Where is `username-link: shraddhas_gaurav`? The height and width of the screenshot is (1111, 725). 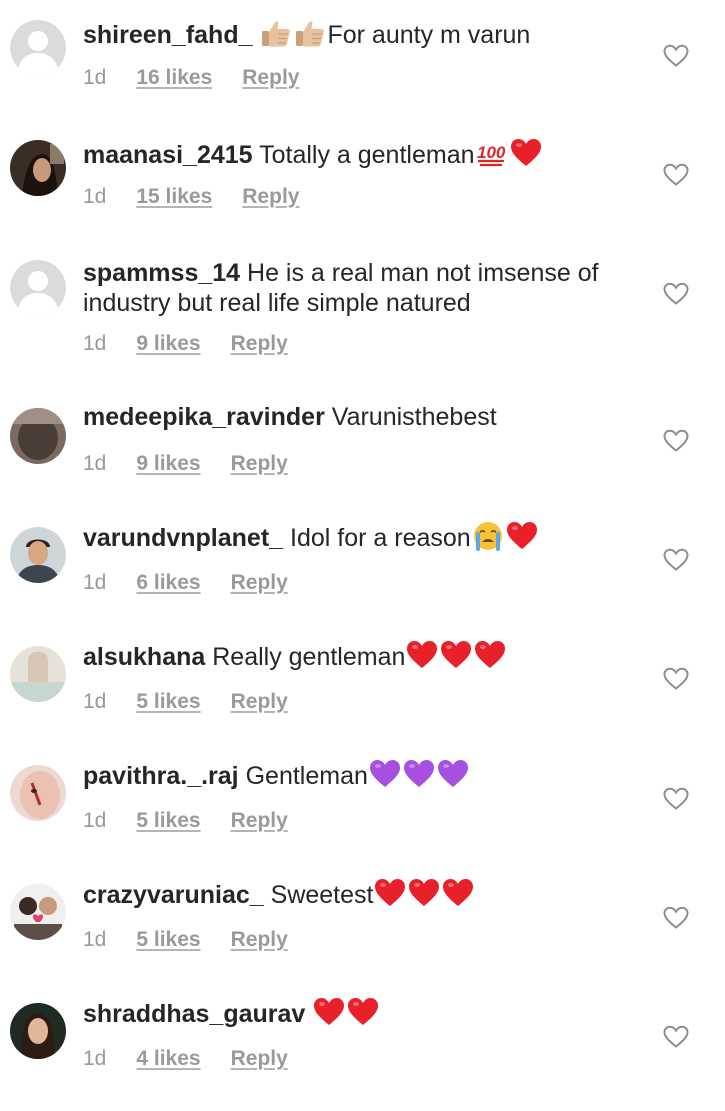
username-link: shraddhas_gaurav is located at coordinates (194, 1014).